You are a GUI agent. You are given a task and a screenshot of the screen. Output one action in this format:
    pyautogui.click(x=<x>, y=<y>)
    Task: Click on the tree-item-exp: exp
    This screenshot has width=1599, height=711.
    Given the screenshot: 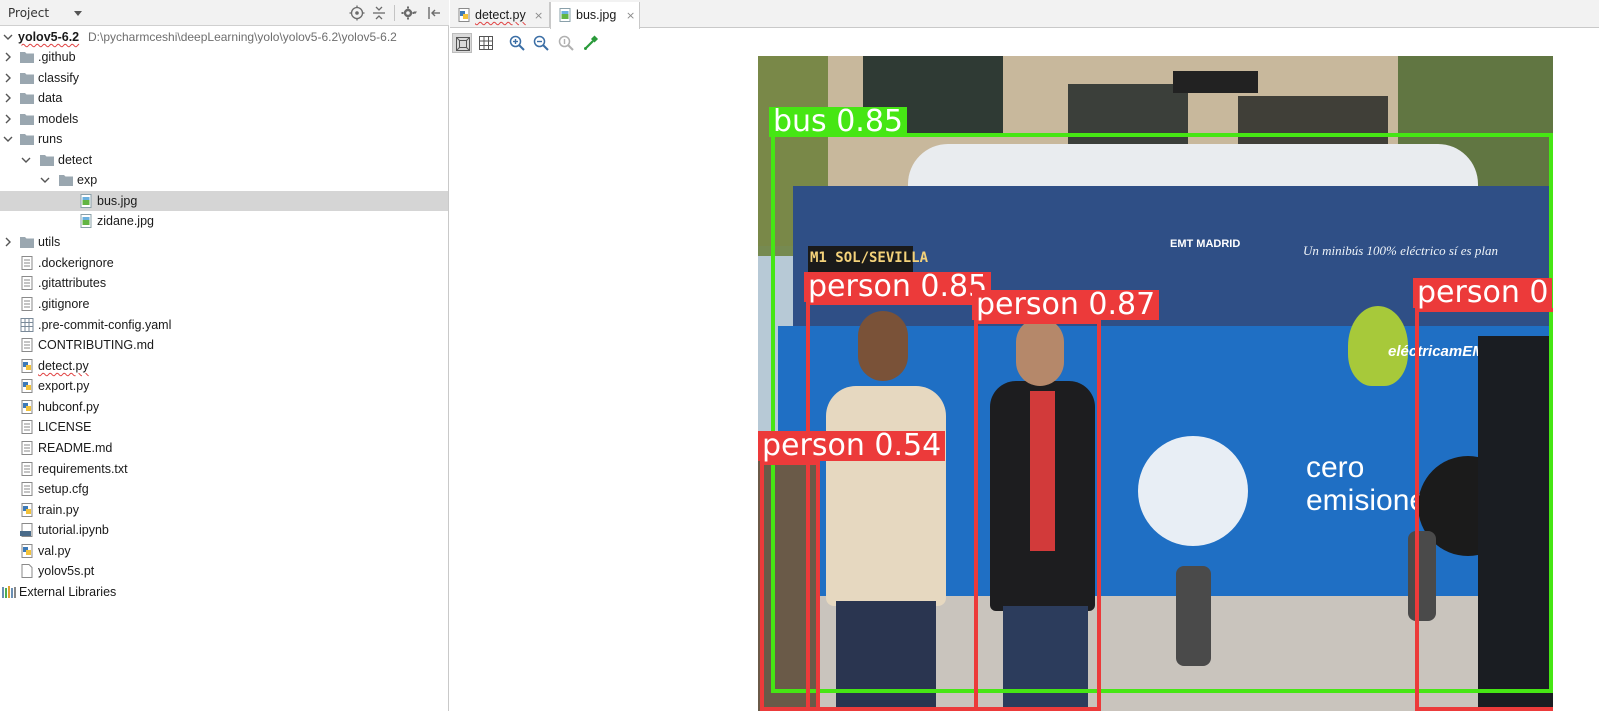 What is the action you would take?
    pyautogui.click(x=224, y=180)
    